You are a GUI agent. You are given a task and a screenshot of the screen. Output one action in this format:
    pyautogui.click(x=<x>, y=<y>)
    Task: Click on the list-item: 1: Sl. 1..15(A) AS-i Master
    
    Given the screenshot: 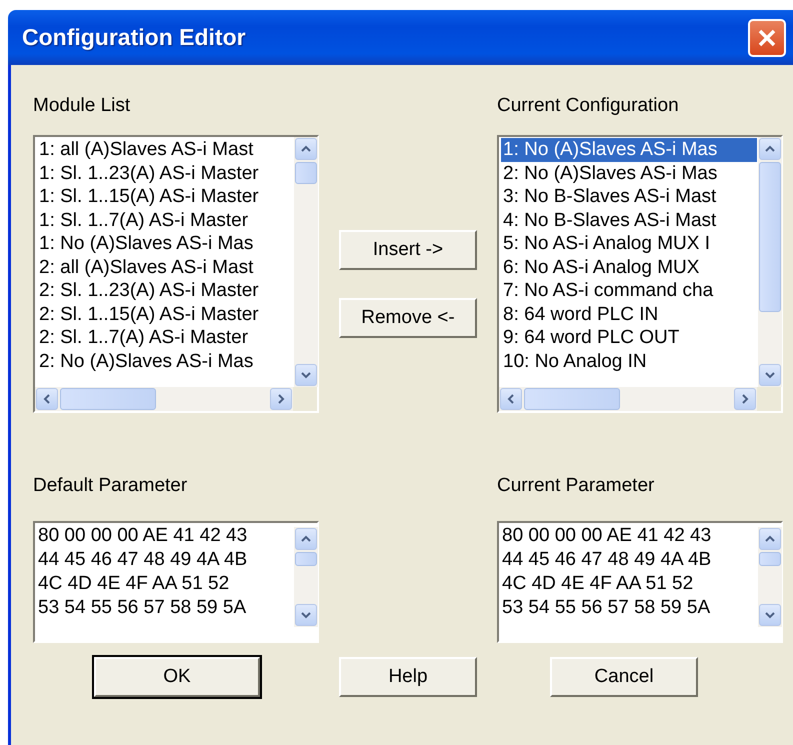 What is the action you would take?
    pyautogui.click(x=165, y=196)
    